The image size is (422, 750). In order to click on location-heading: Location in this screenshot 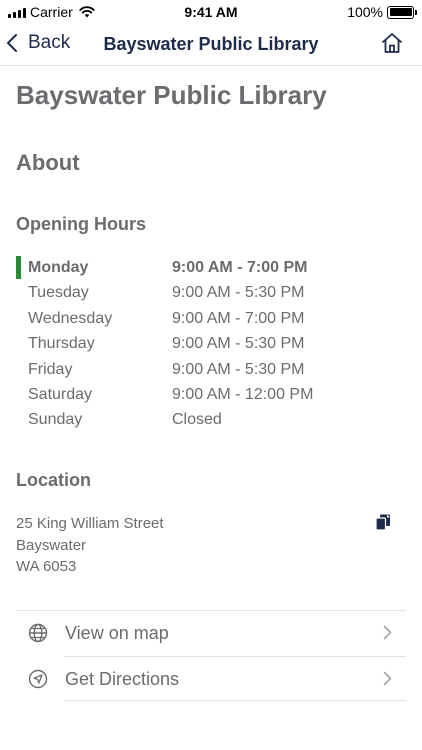, I will do `click(53, 480)`.